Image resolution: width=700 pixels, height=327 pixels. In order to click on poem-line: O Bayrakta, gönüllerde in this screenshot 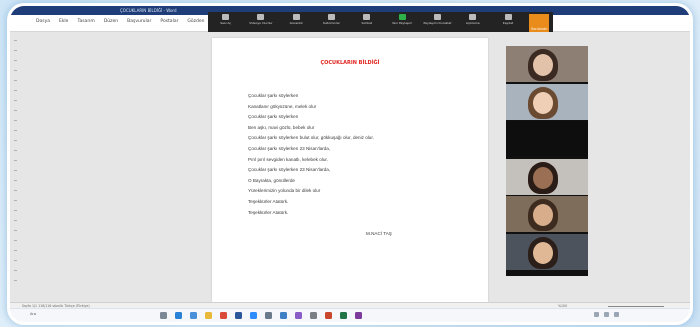, I will do `click(271, 180)`.